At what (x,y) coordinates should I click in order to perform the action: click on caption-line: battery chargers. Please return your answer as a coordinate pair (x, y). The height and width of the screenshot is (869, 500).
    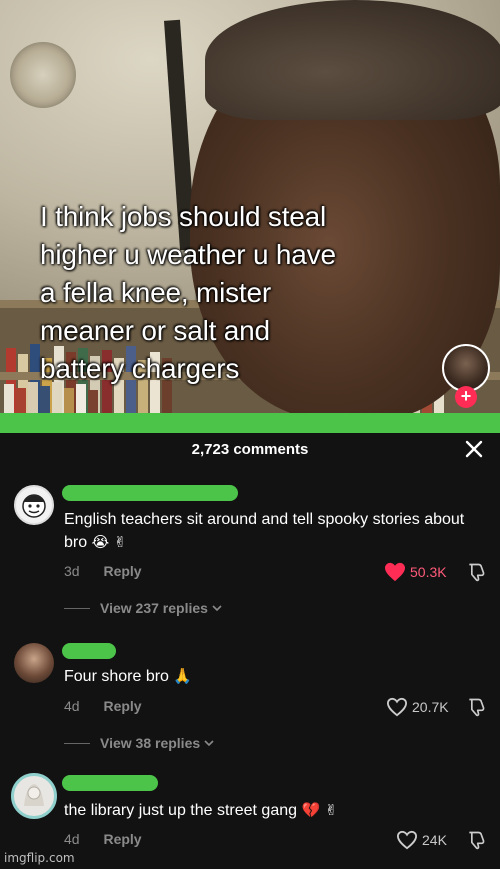
    Looking at the image, I should click on (140, 368).